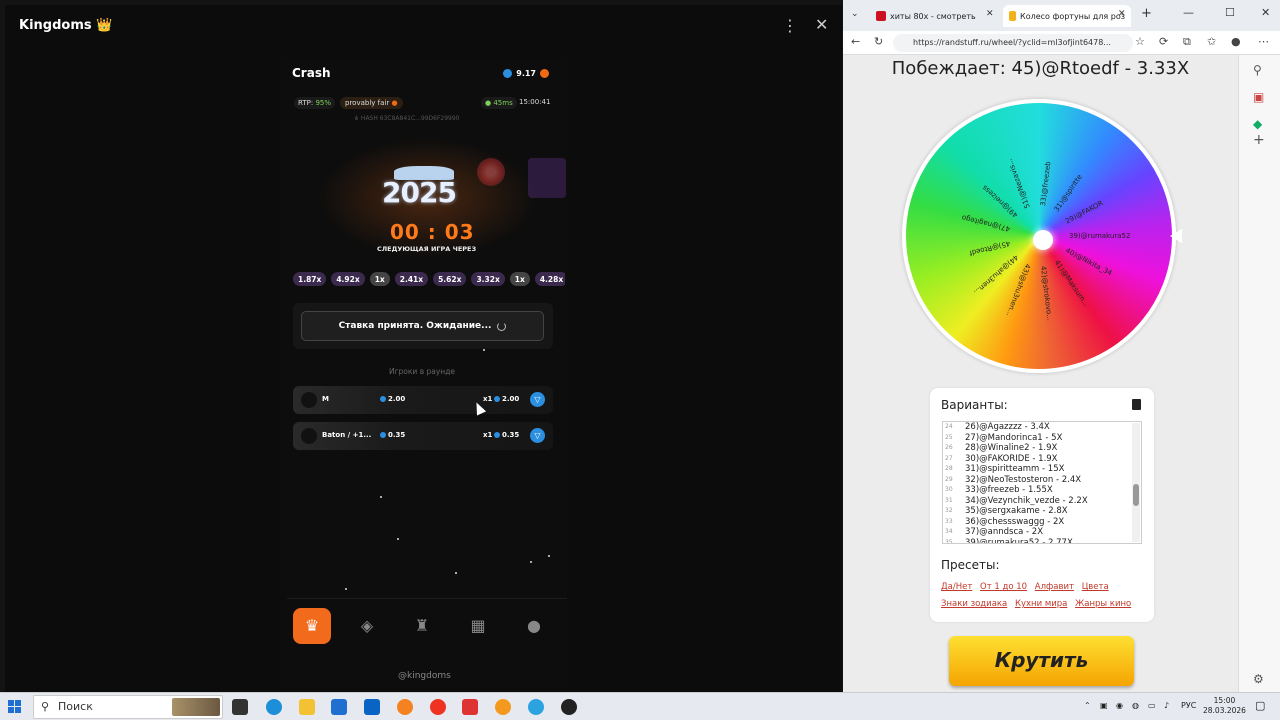 This screenshot has width=1280, height=720. What do you see at coordinates (544, 73) in the screenshot?
I see `add-balance-icon` at bounding box center [544, 73].